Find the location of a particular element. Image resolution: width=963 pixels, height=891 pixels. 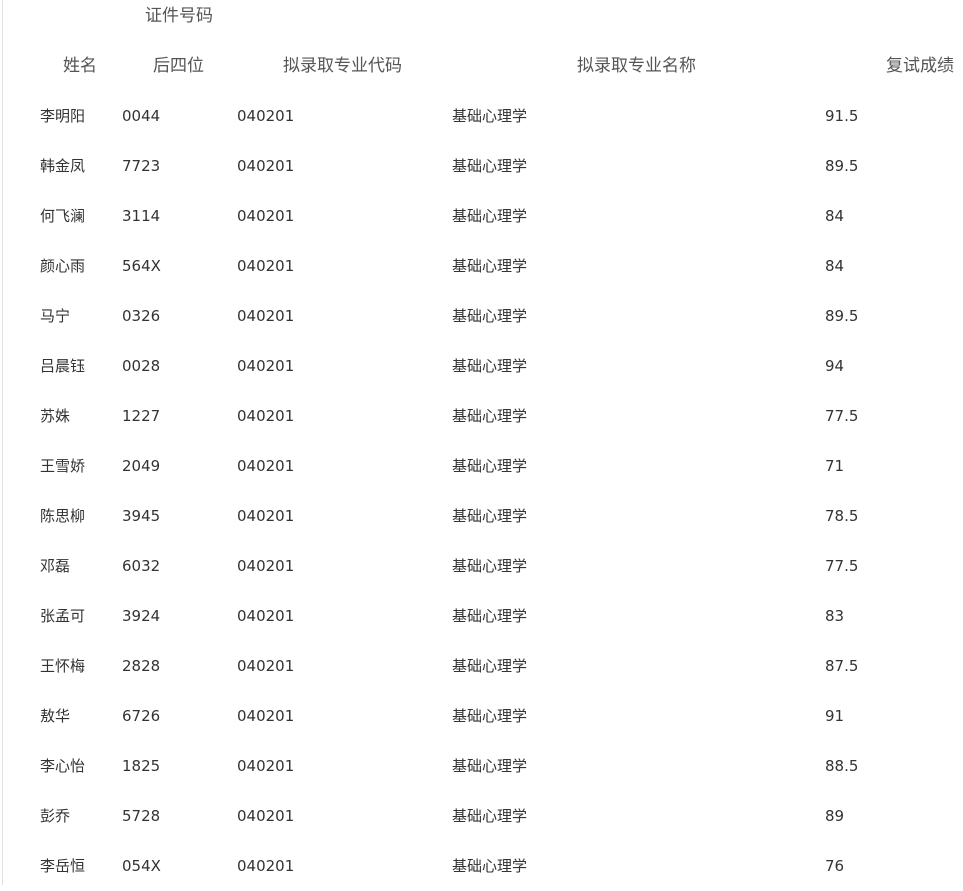

cell-name: 吕晨钰 is located at coordinates (63, 366).